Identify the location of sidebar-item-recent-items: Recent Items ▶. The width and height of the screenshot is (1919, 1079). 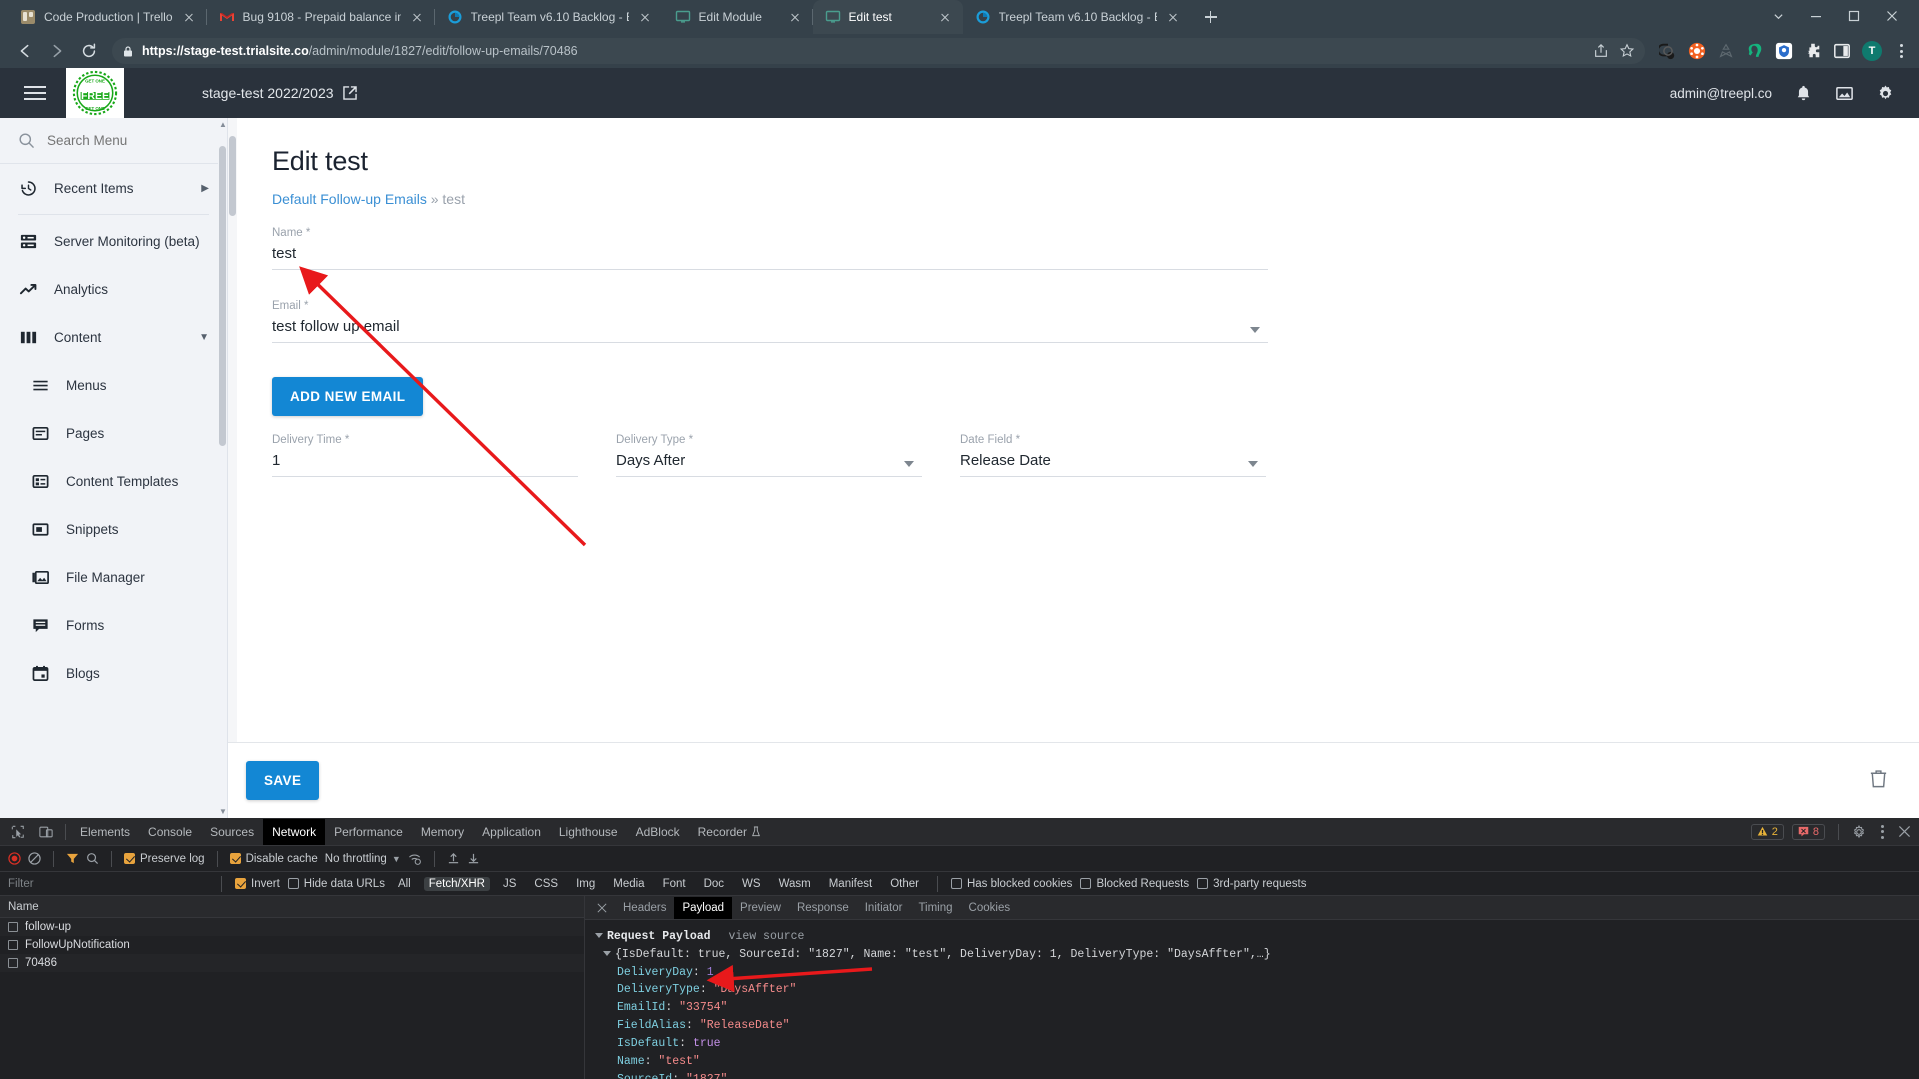
(113, 188).